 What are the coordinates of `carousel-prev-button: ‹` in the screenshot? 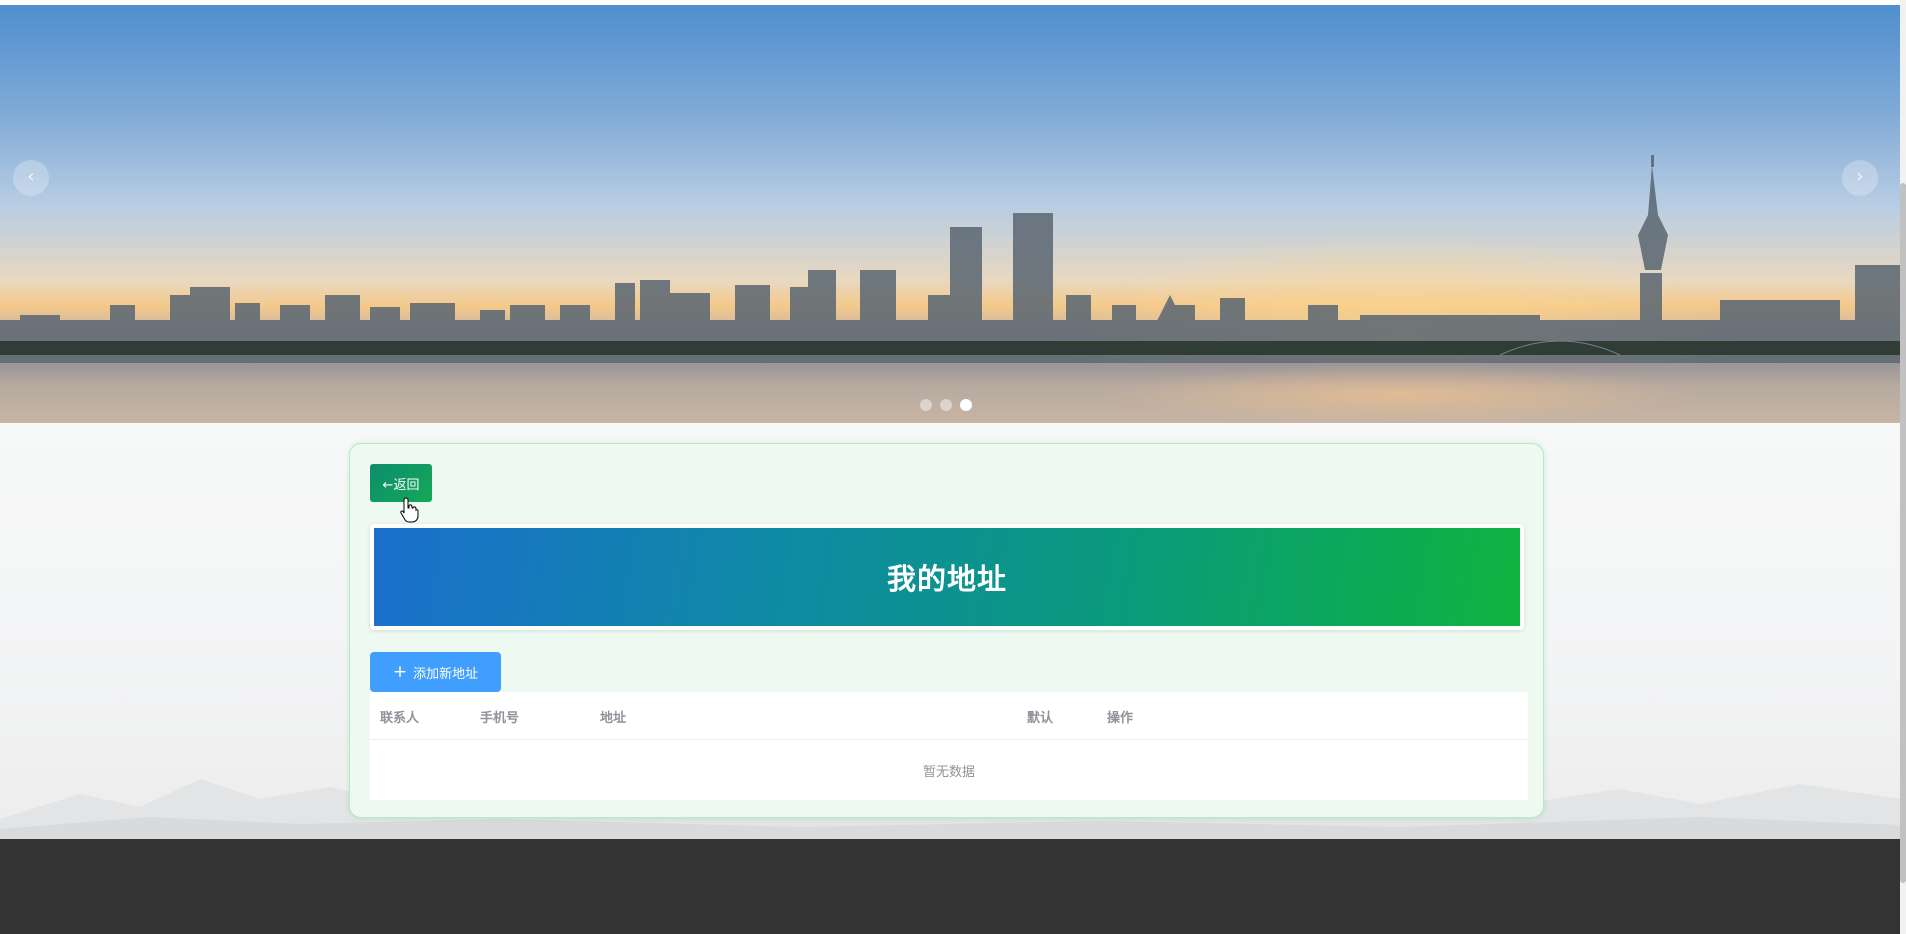 It's located at (31, 178).